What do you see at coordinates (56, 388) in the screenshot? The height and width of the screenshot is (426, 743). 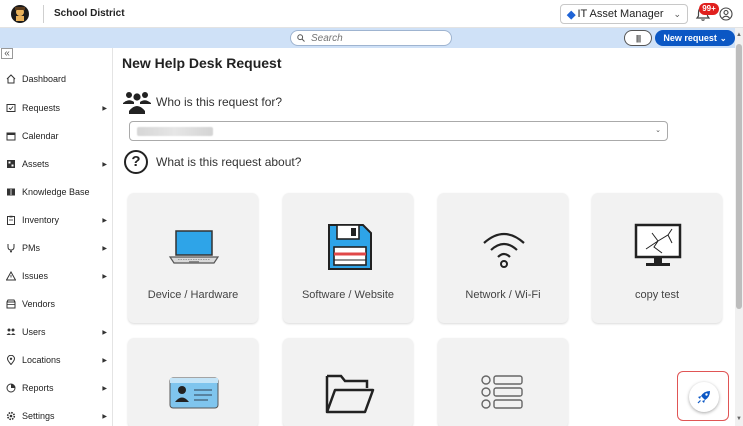 I see `sidebar-item-reports: Reports ▶` at bounding box center [56, 388].